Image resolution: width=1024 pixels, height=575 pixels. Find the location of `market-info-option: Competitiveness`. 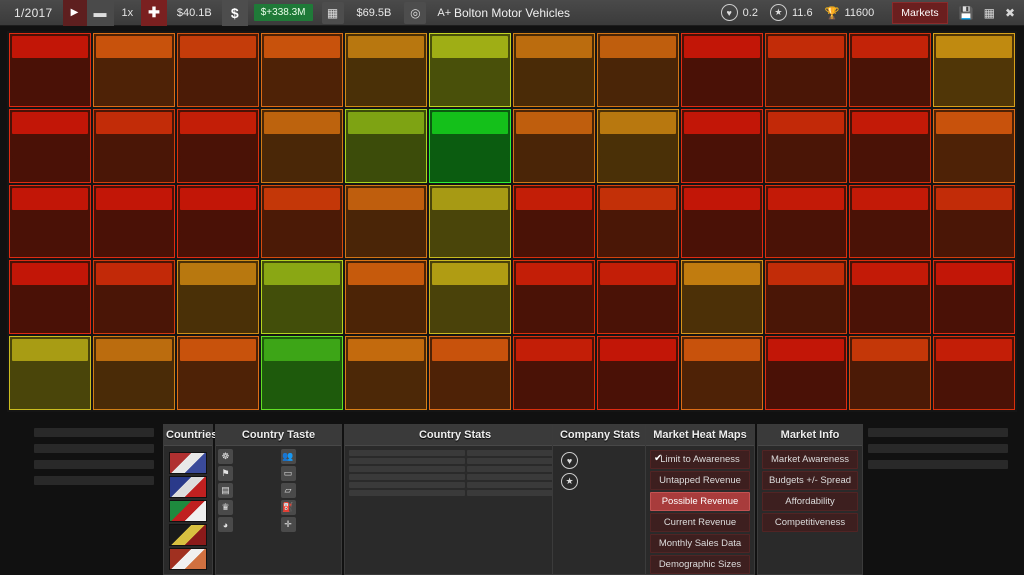

market-info-option: Competitiveness is located at coordinates (810, 522).